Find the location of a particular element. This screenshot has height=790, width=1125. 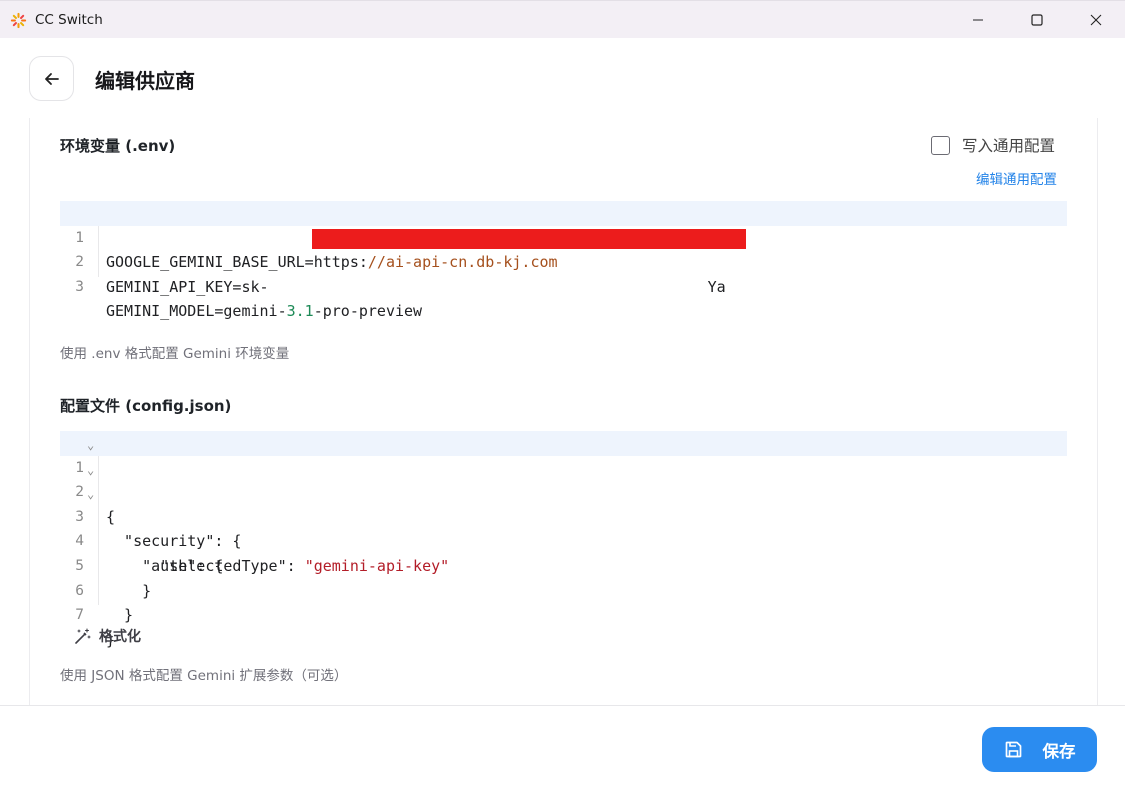

code-line: 1 ⌄ { is located at coordinates (563, 478).